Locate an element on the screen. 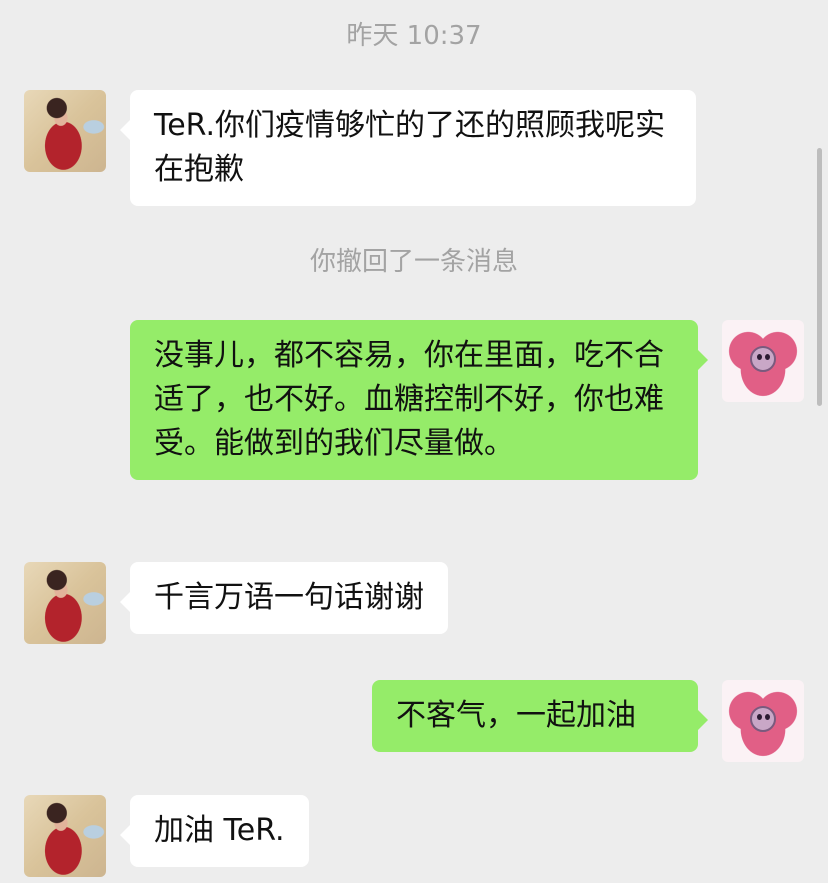 This screenshot has height=883, width=828. recall-notice: 你撤回了一条消息 is located at coordinates (413, 262).